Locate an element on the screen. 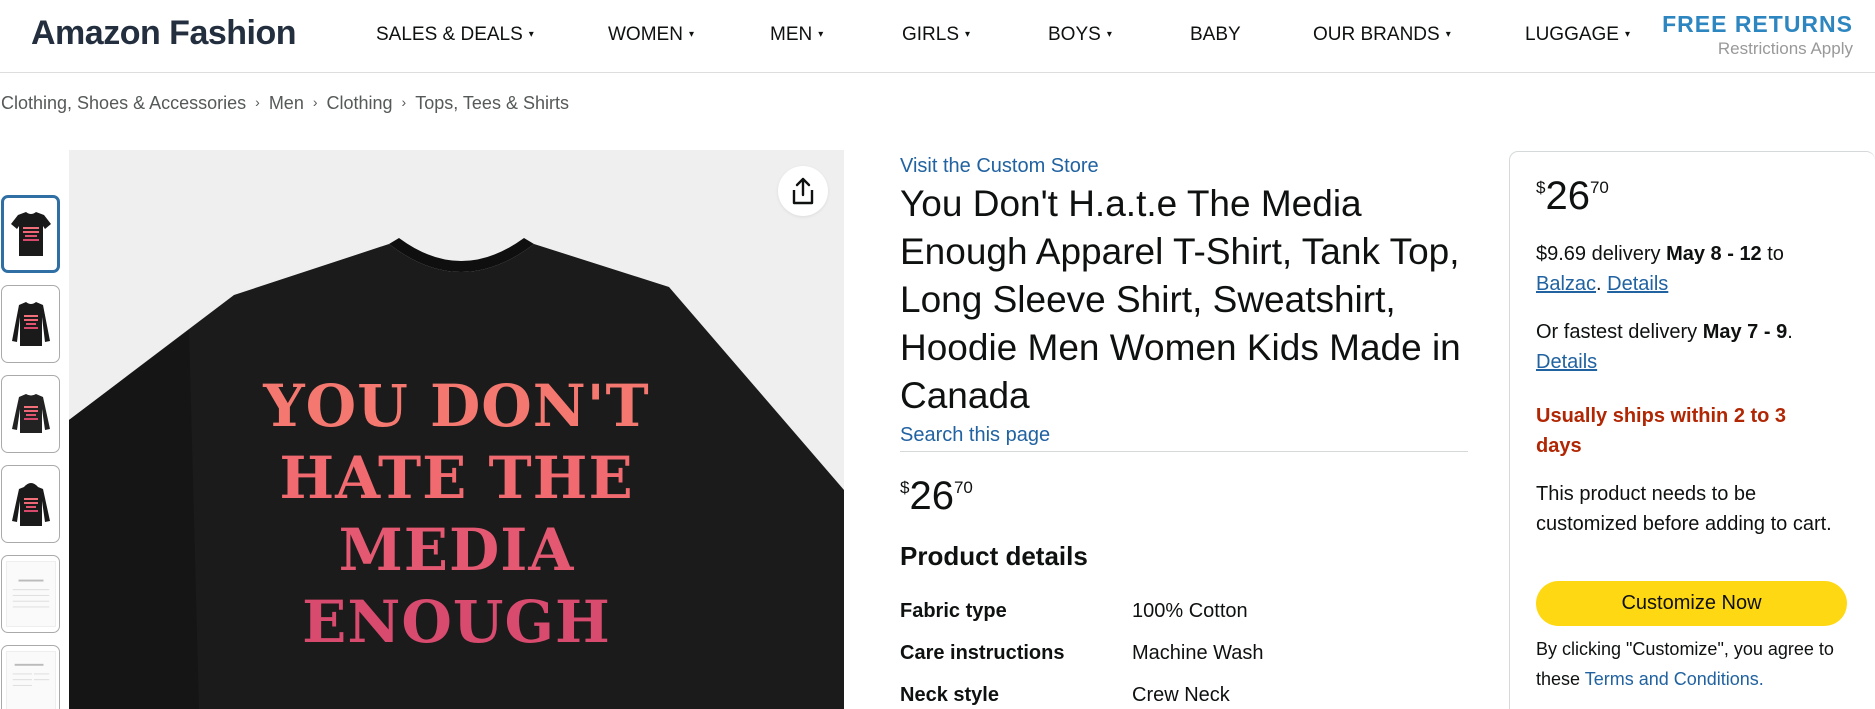  free-returns-title: FREE RETURNS is located at coordinates (1757, 24).